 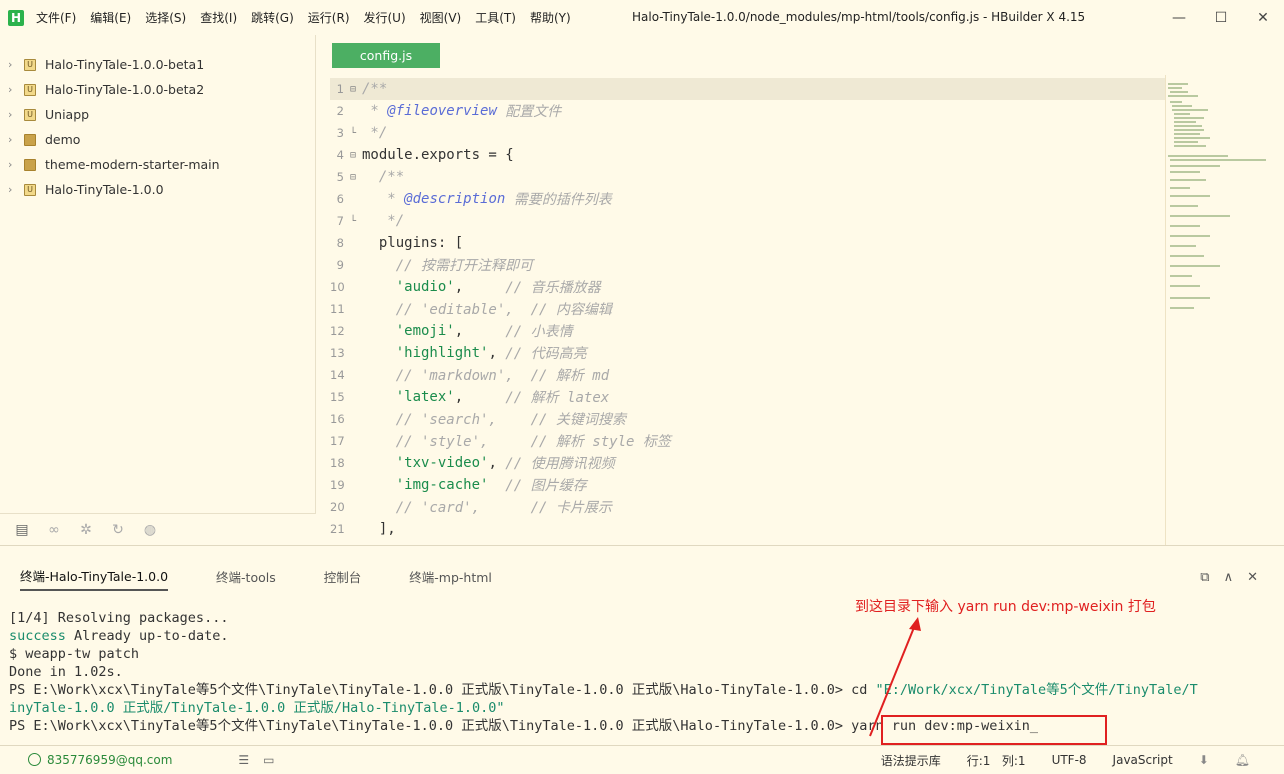 What do you see at coordinates (110, 17) in the screenshot?
I see `menu-item: 编辑(E)` at bounding box center [110, 17].